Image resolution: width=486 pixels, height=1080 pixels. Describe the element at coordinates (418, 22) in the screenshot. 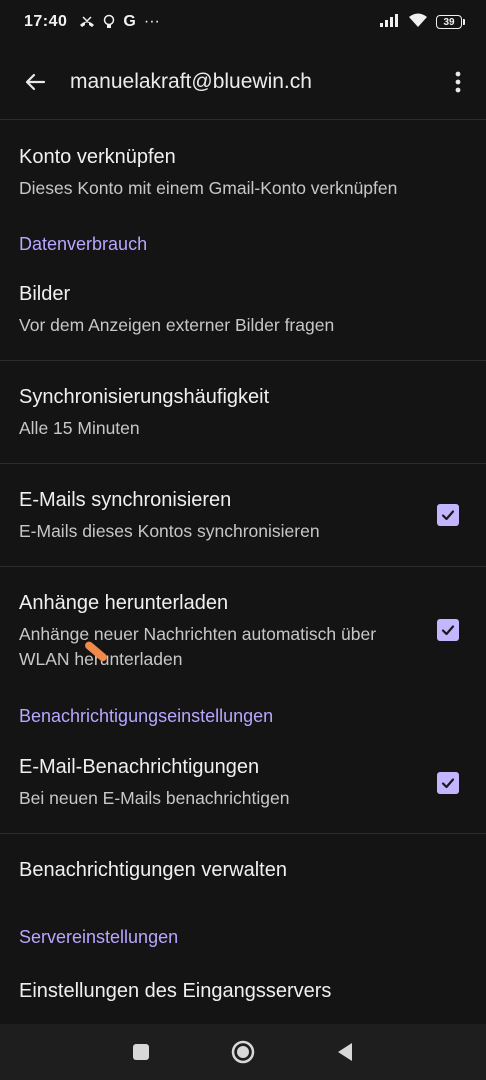

I see `wifi-icon` at that location.